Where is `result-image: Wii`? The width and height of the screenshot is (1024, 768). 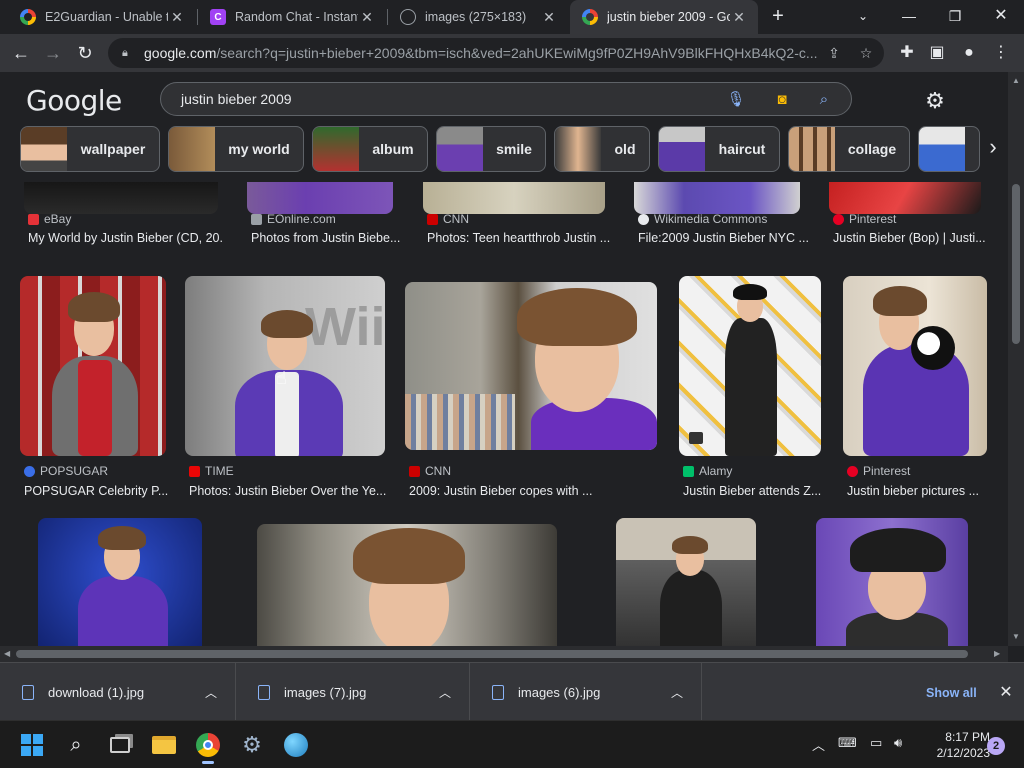 result-image: Wii is located at coordinates (285, 366).